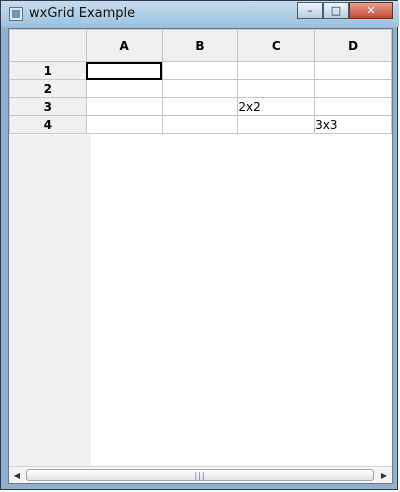  Describe the element at coordinates (124, 70) in the screenshot. I see `cell-a1` at that location.